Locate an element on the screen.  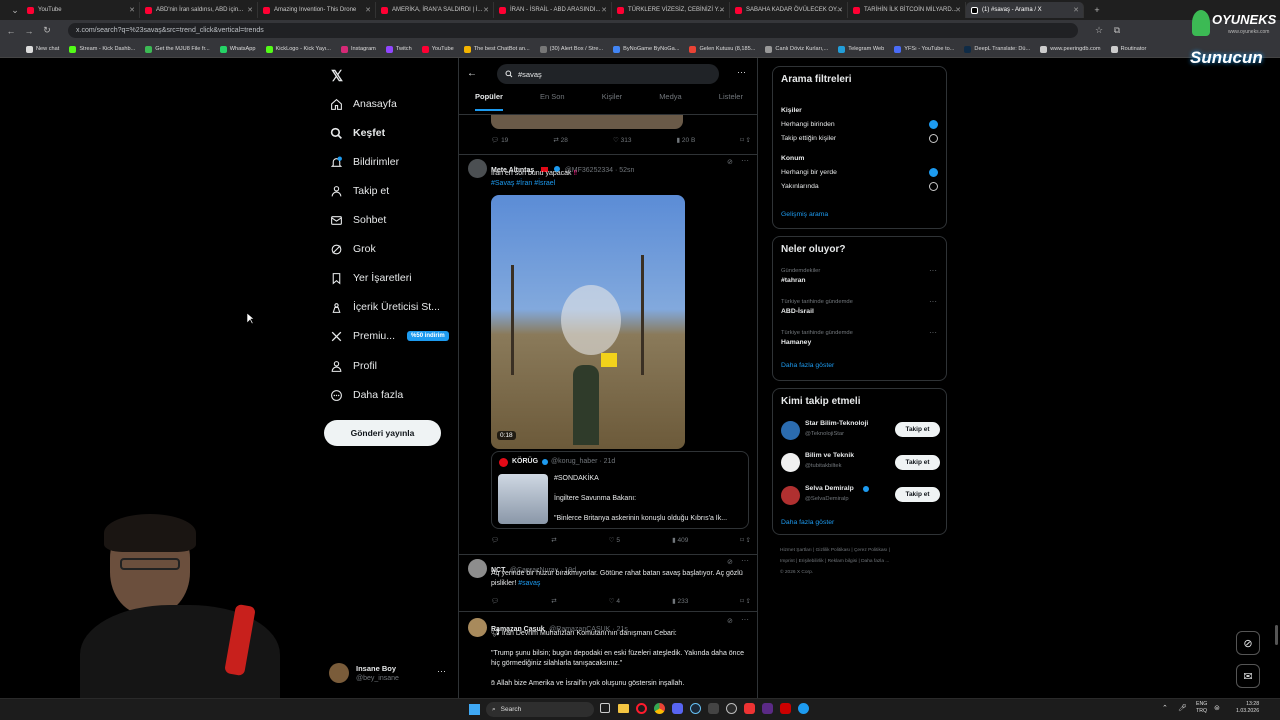
views-button: ▮ 233 is located at coordinates (680, 601).